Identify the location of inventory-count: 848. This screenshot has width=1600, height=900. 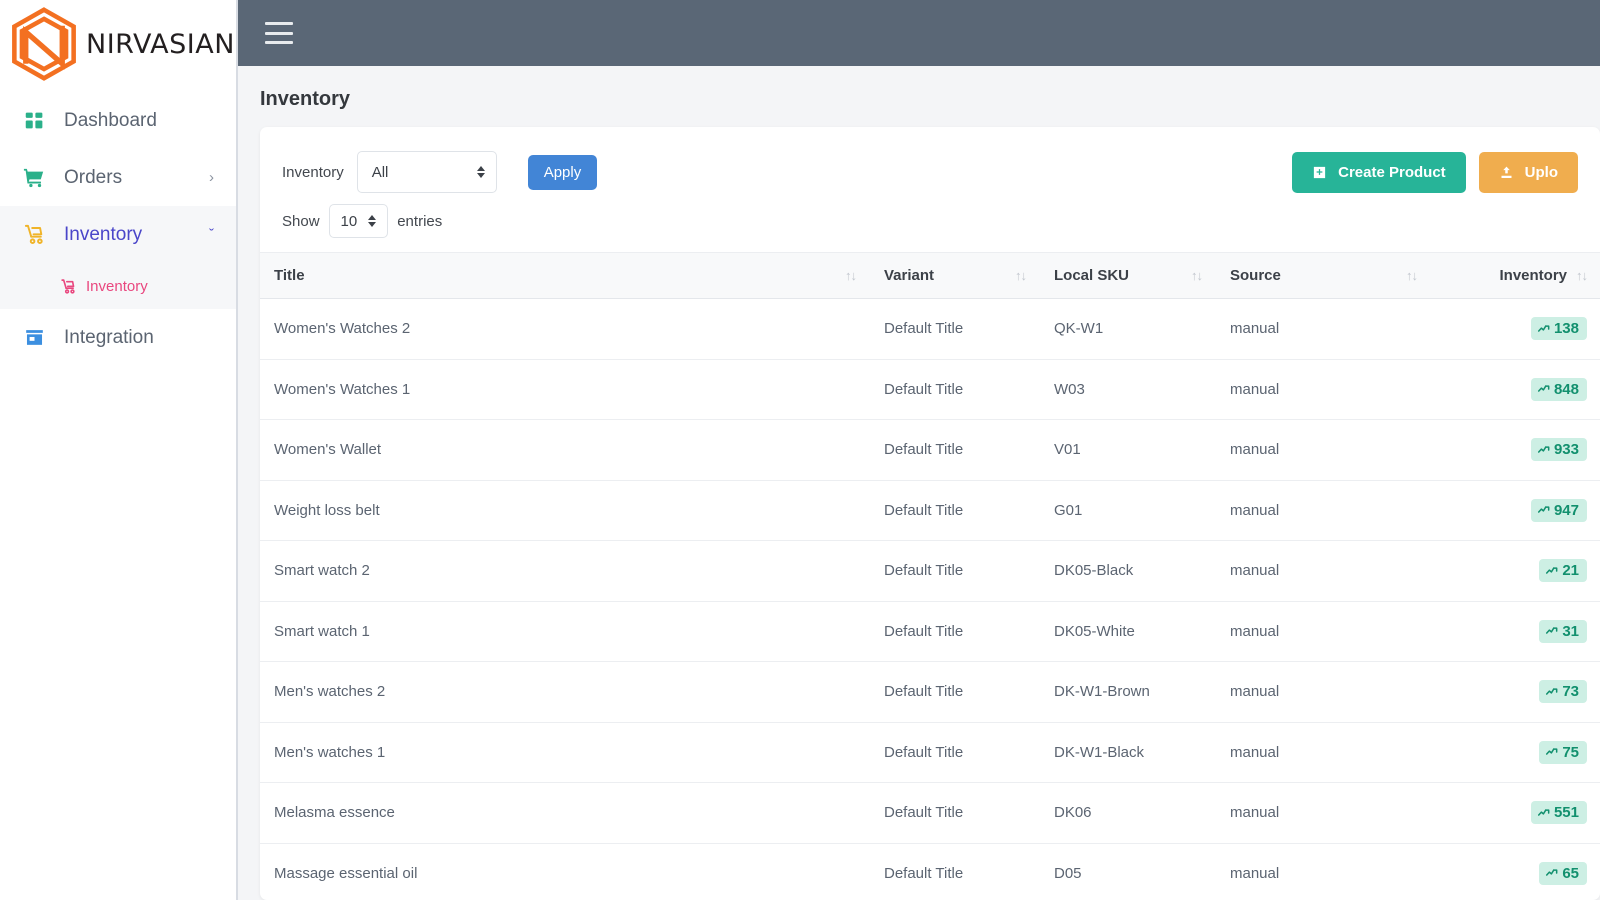
(1566, 389).